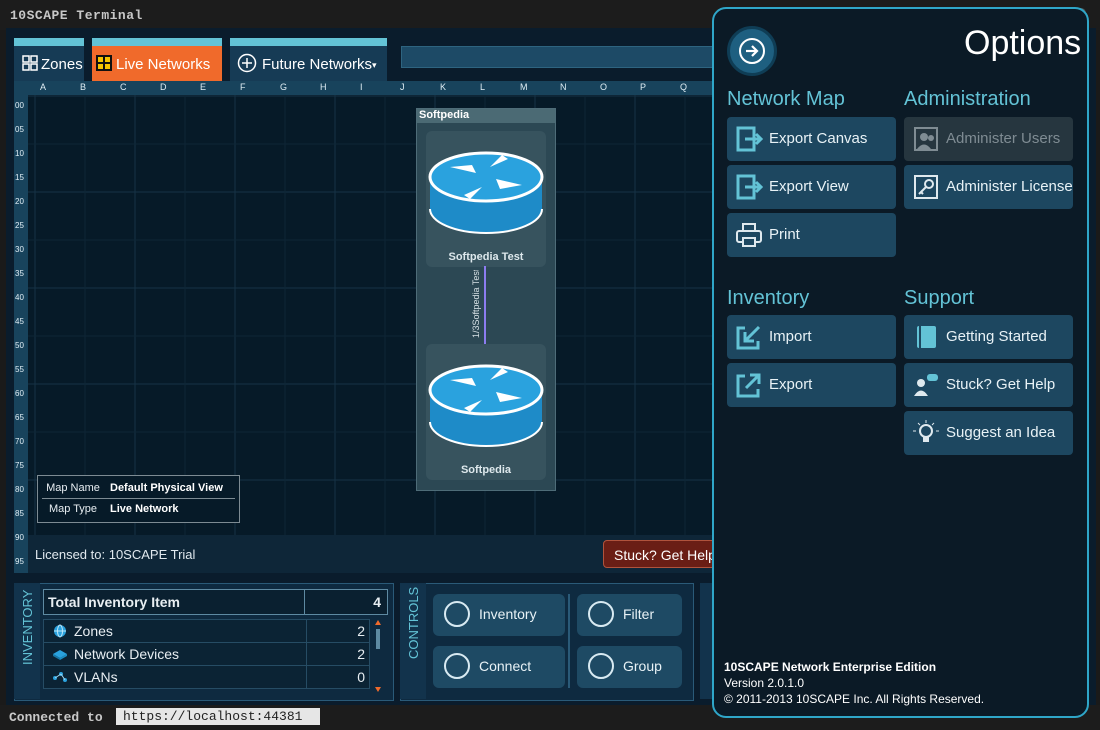 The image size is (1100, 730). I want to click on map-name-key: Map Name, so click(73, 488).